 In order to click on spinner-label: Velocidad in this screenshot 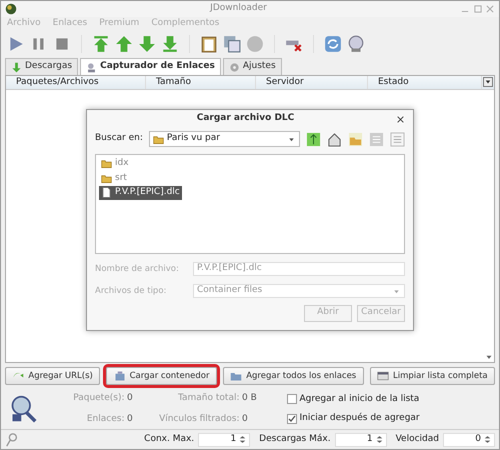, I will do `click(417, 439)`.